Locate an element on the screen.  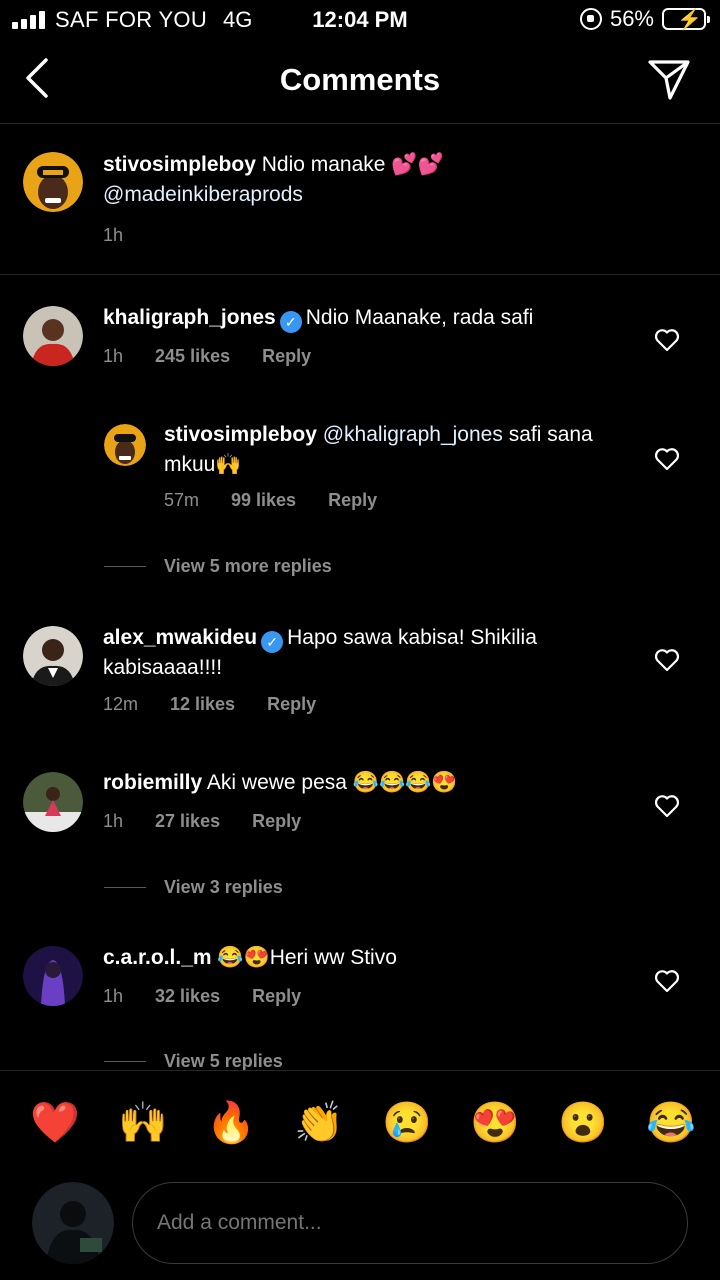
comment-text: robiemilly Aki wewe pesa 😂😂😂😍 is located at coordinates (373, 783).